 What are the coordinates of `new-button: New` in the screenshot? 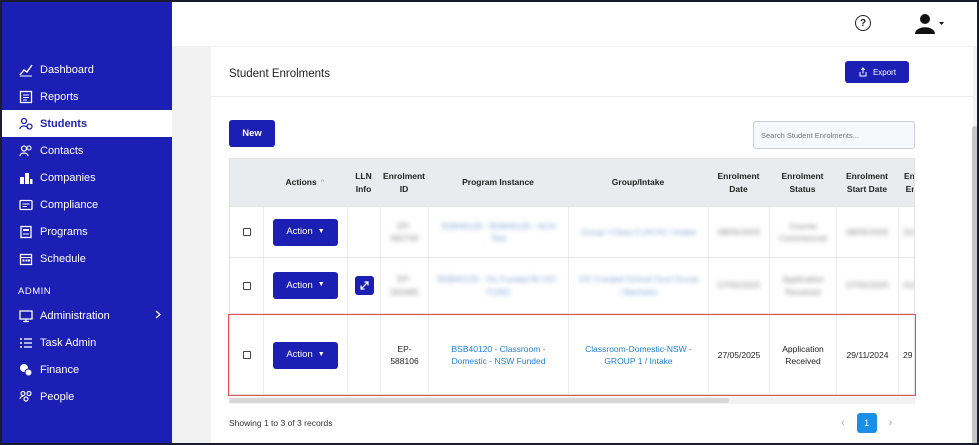 It's located at (252, 133).